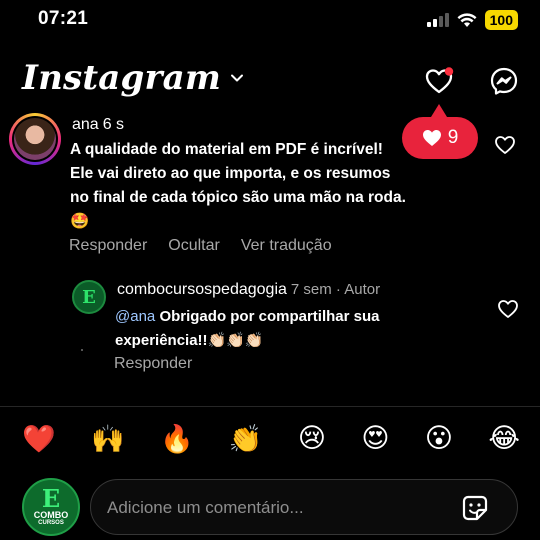 This screenshot has height=540, width=540. Describe the element at coordinates (504, 439) in the screenshot. I see `emoji-laughing: 😂` at that location.